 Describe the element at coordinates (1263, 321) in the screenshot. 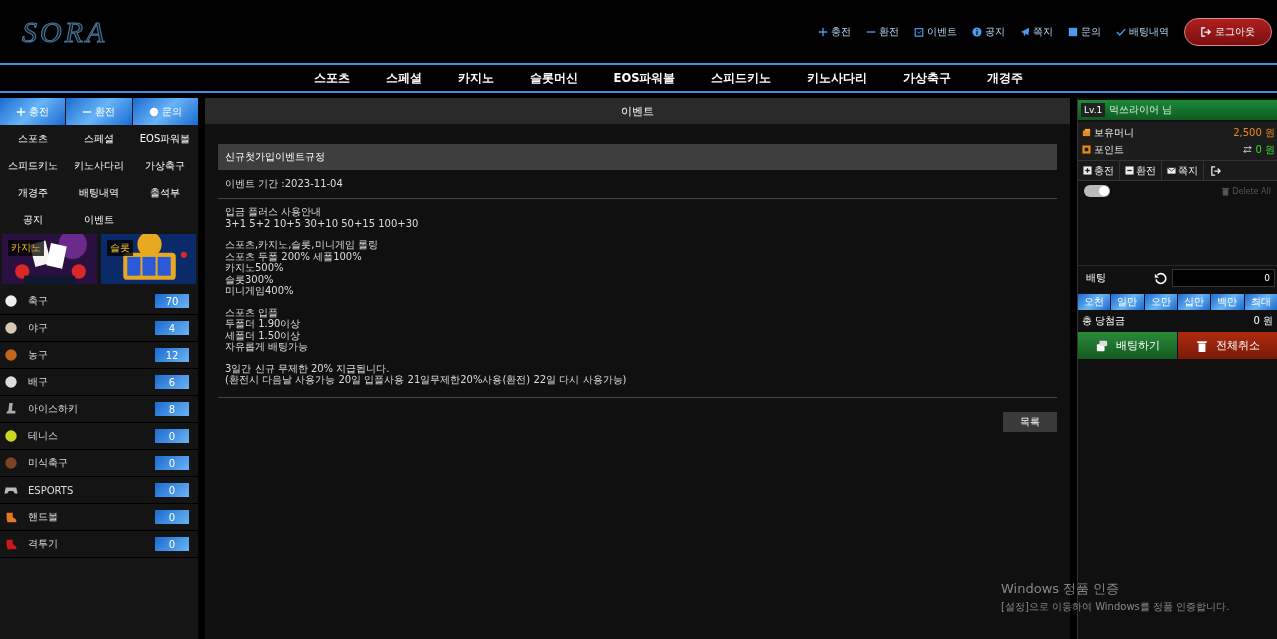

I see `win-value: 0 원` at that location.